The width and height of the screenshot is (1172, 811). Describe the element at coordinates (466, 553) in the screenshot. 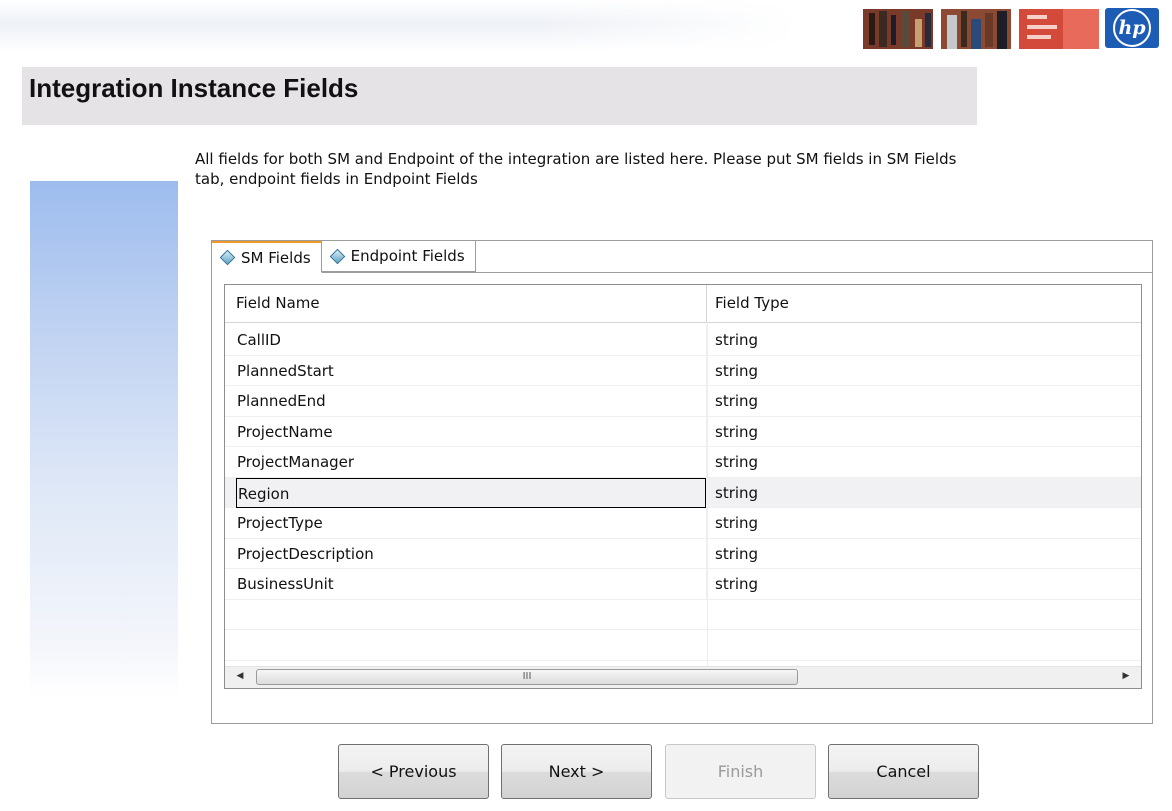

I see `field-name-cell: ProjectDescription` at that location.